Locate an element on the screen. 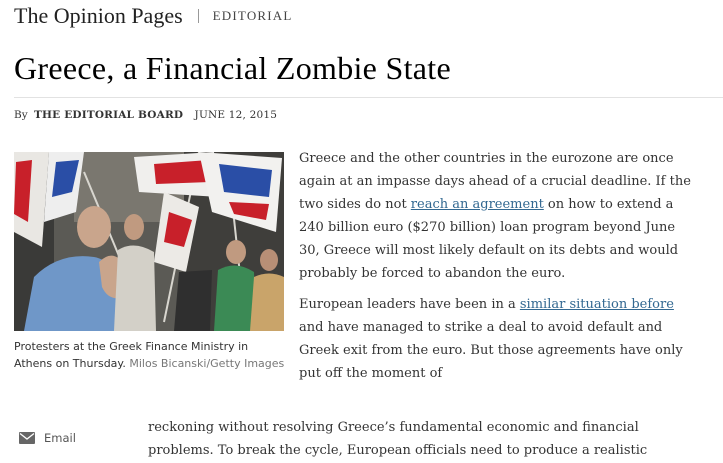 Image resolution: width=723 pixels, height=463 pixels. article-headline: Greece, a Financial Zombie State is located at coordinates (232, 68).